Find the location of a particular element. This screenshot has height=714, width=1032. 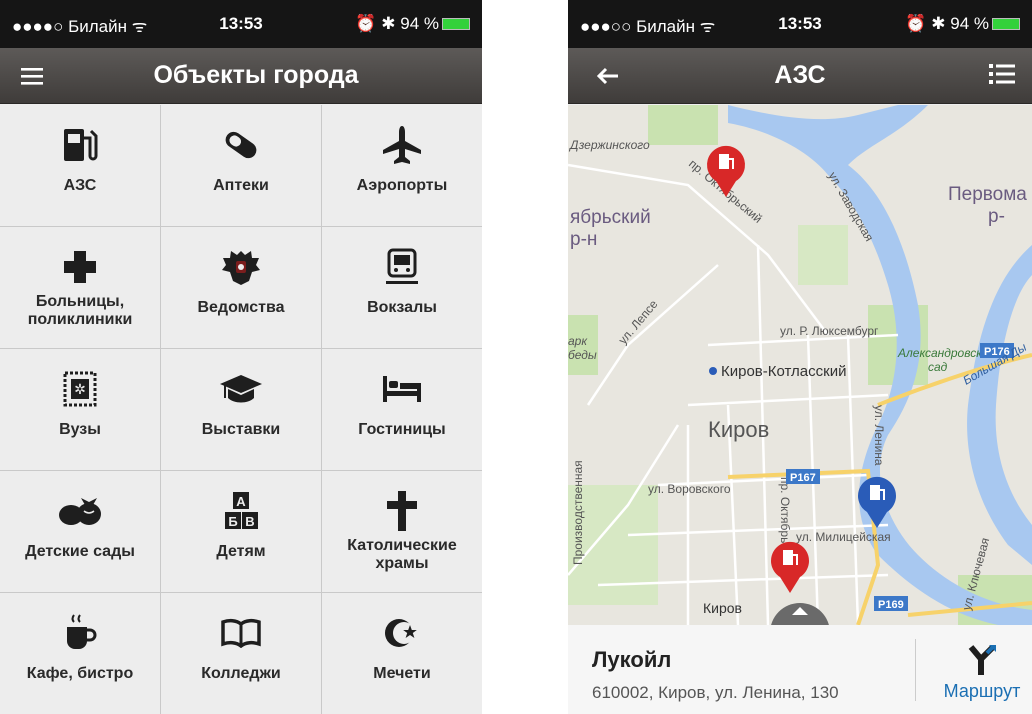

category-label: Детям is located at coordinates (241, 551).